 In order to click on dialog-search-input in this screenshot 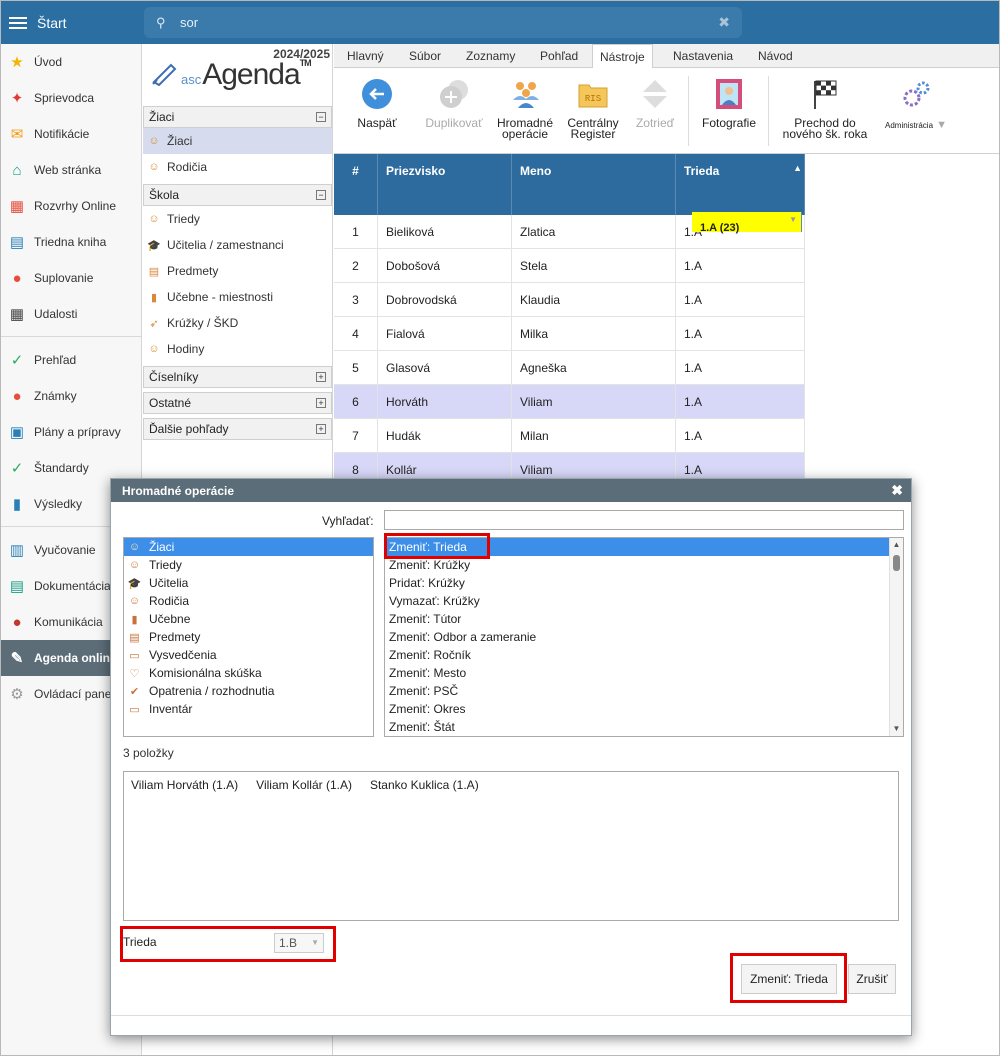, I will do `click(644, 520)`.